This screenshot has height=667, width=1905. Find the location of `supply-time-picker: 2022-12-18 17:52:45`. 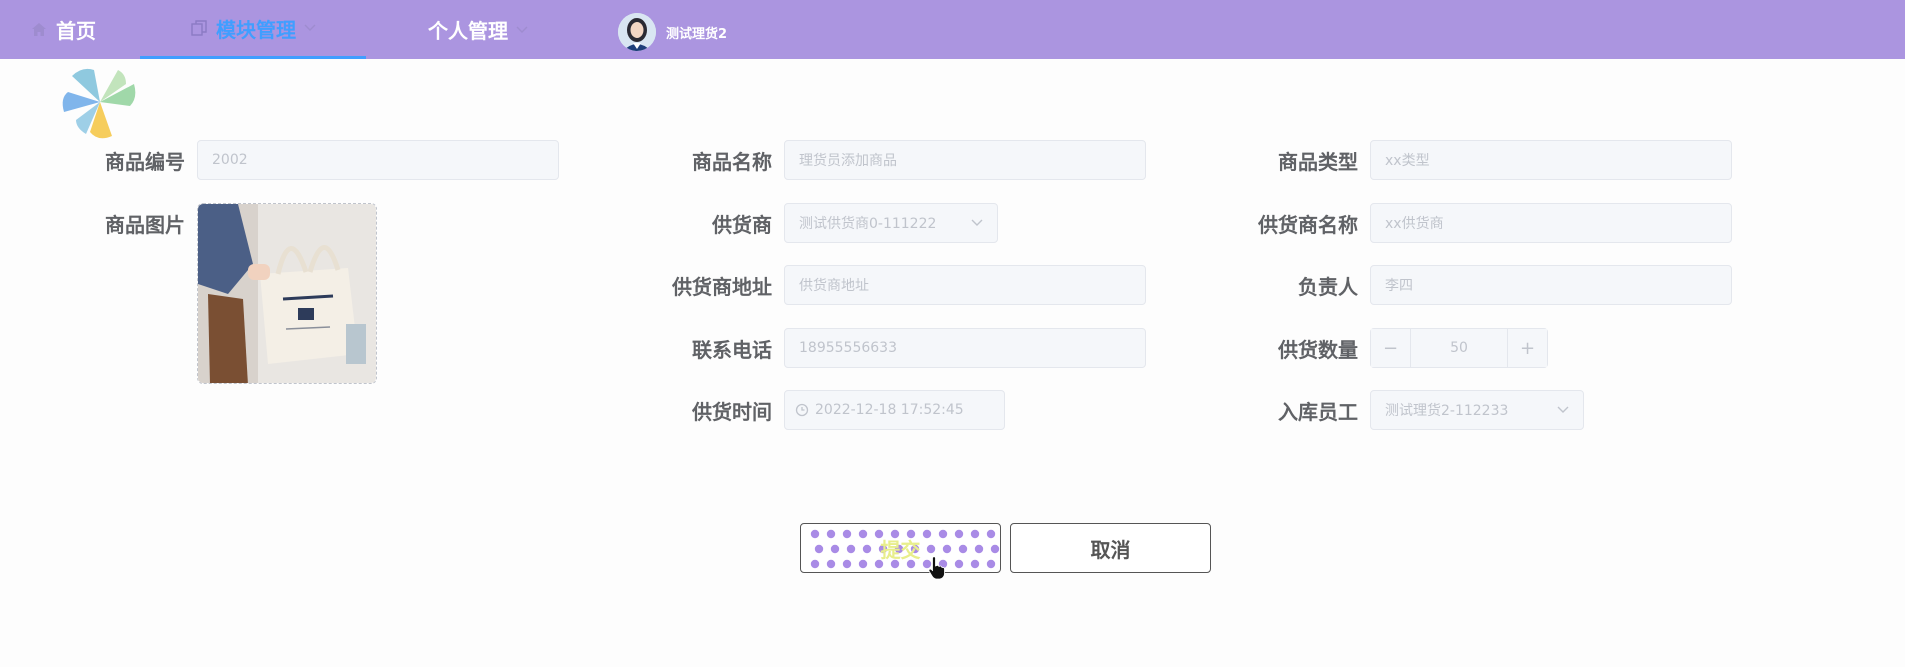

supply-time-picker: 2022-12-18 17:52:45 is located at coordinates (894, 410).